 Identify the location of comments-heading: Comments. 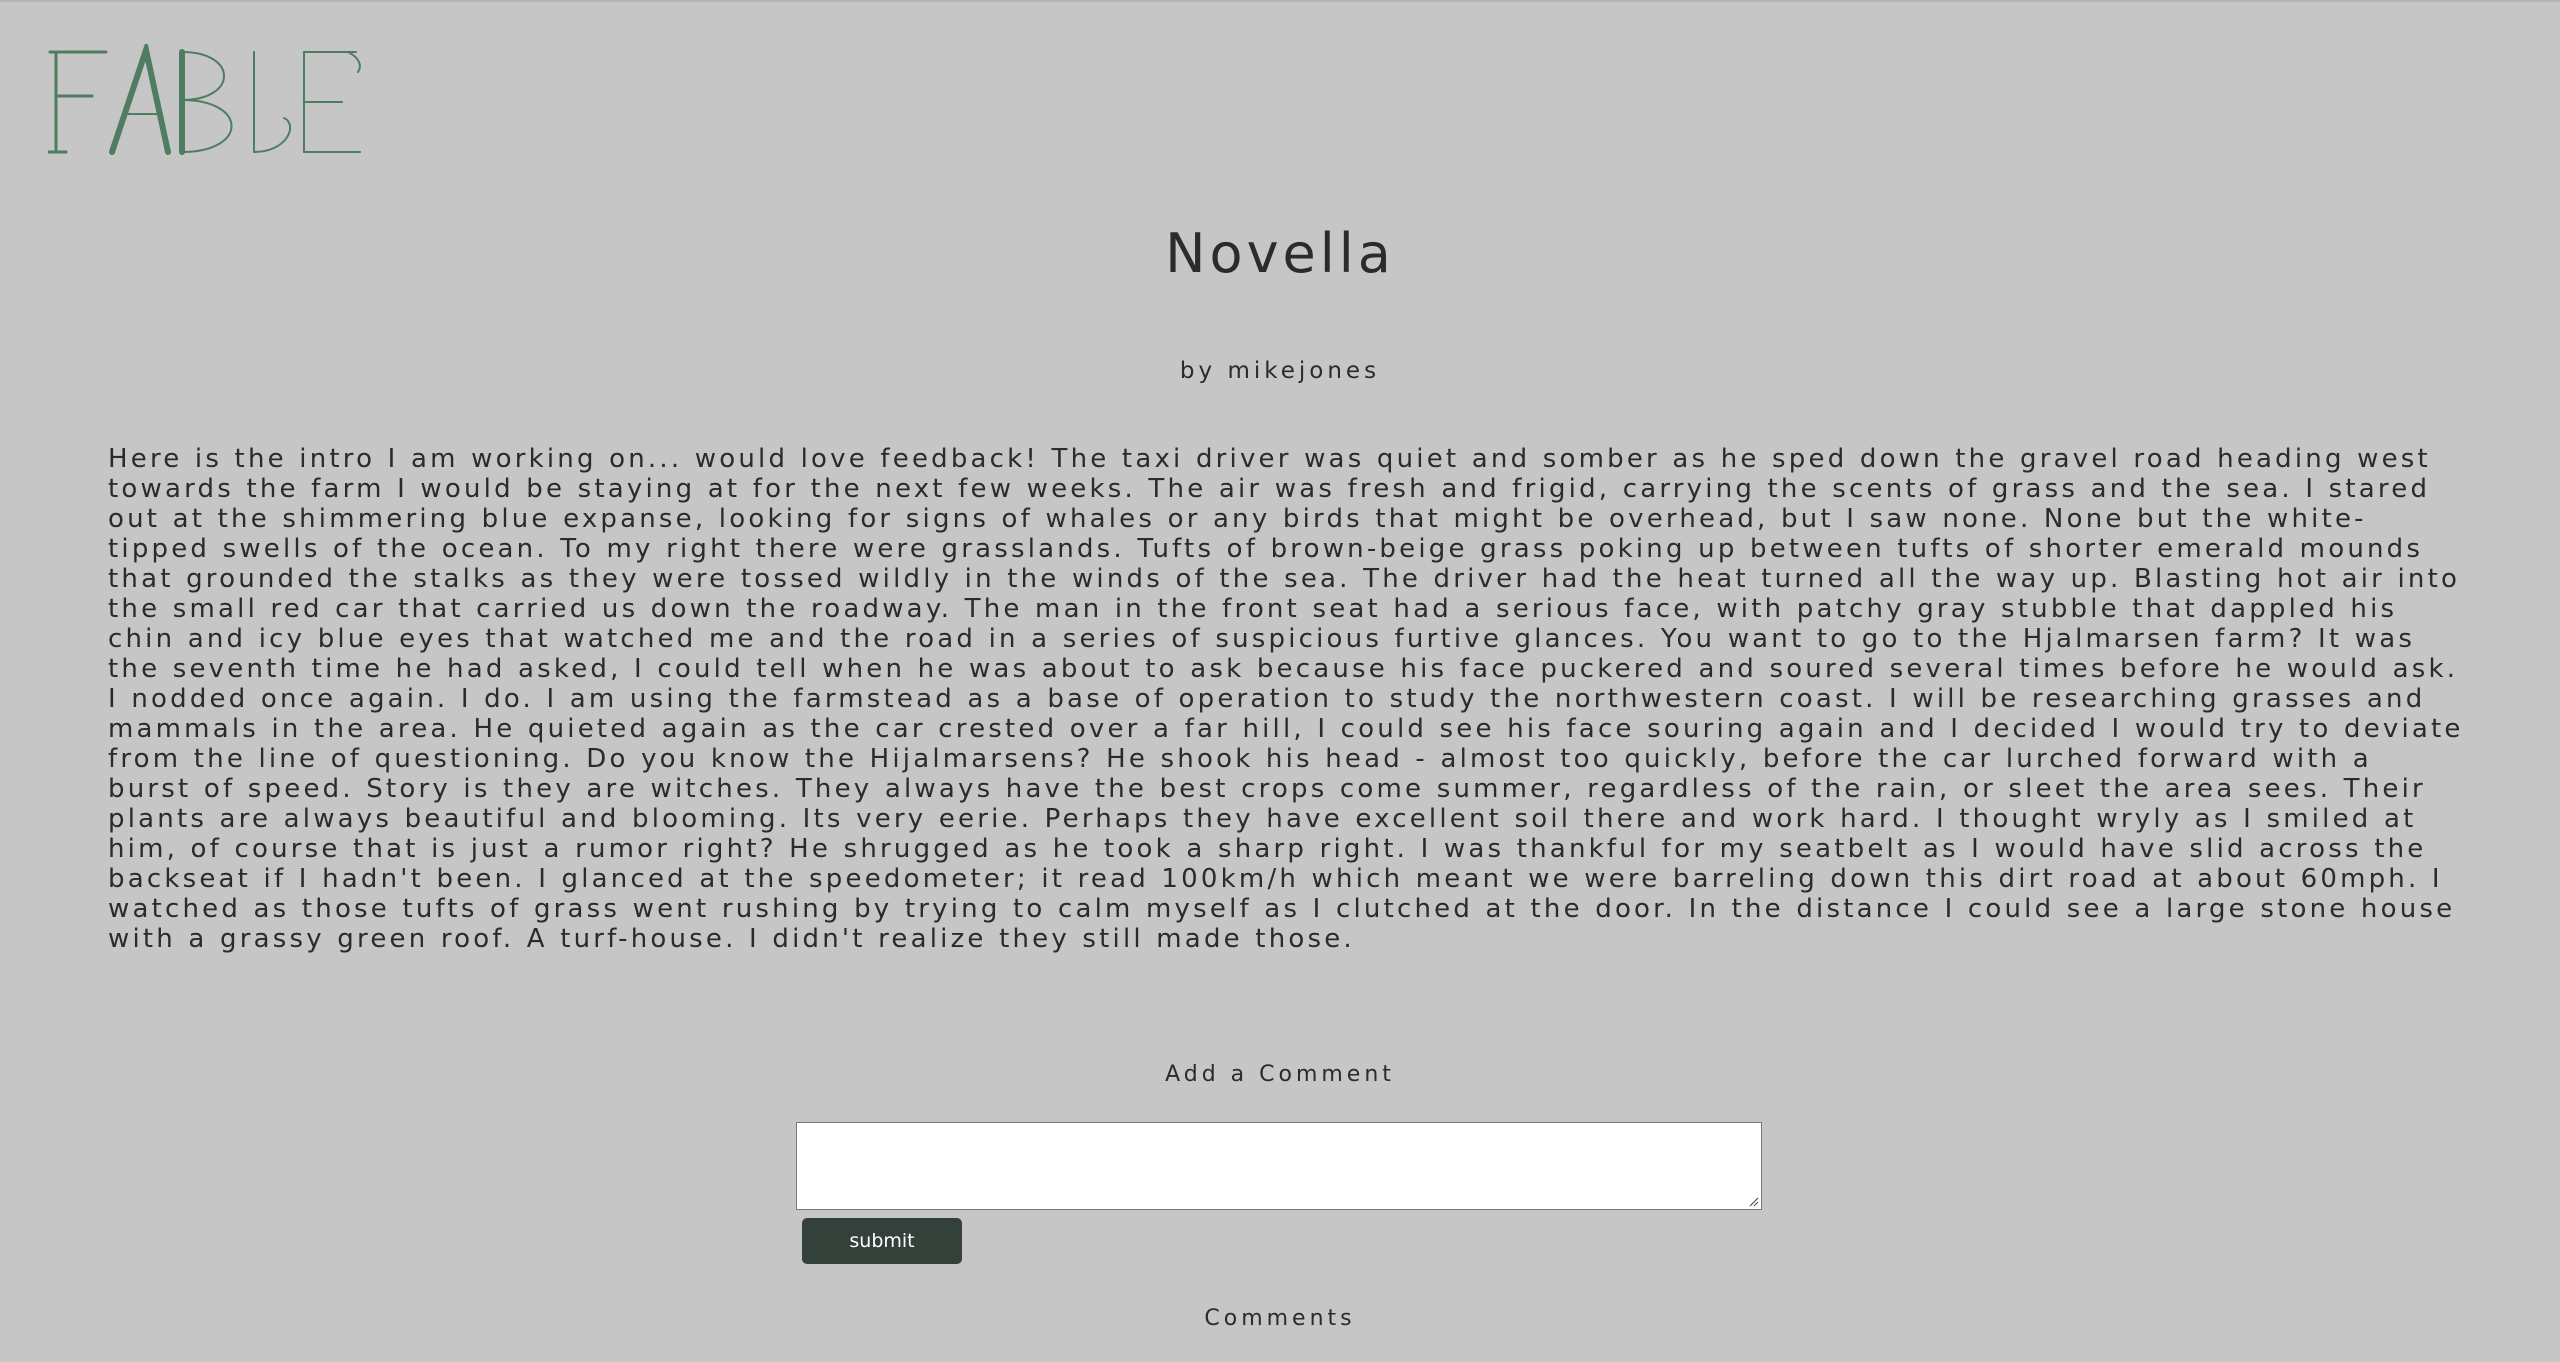
(1280, 1318).